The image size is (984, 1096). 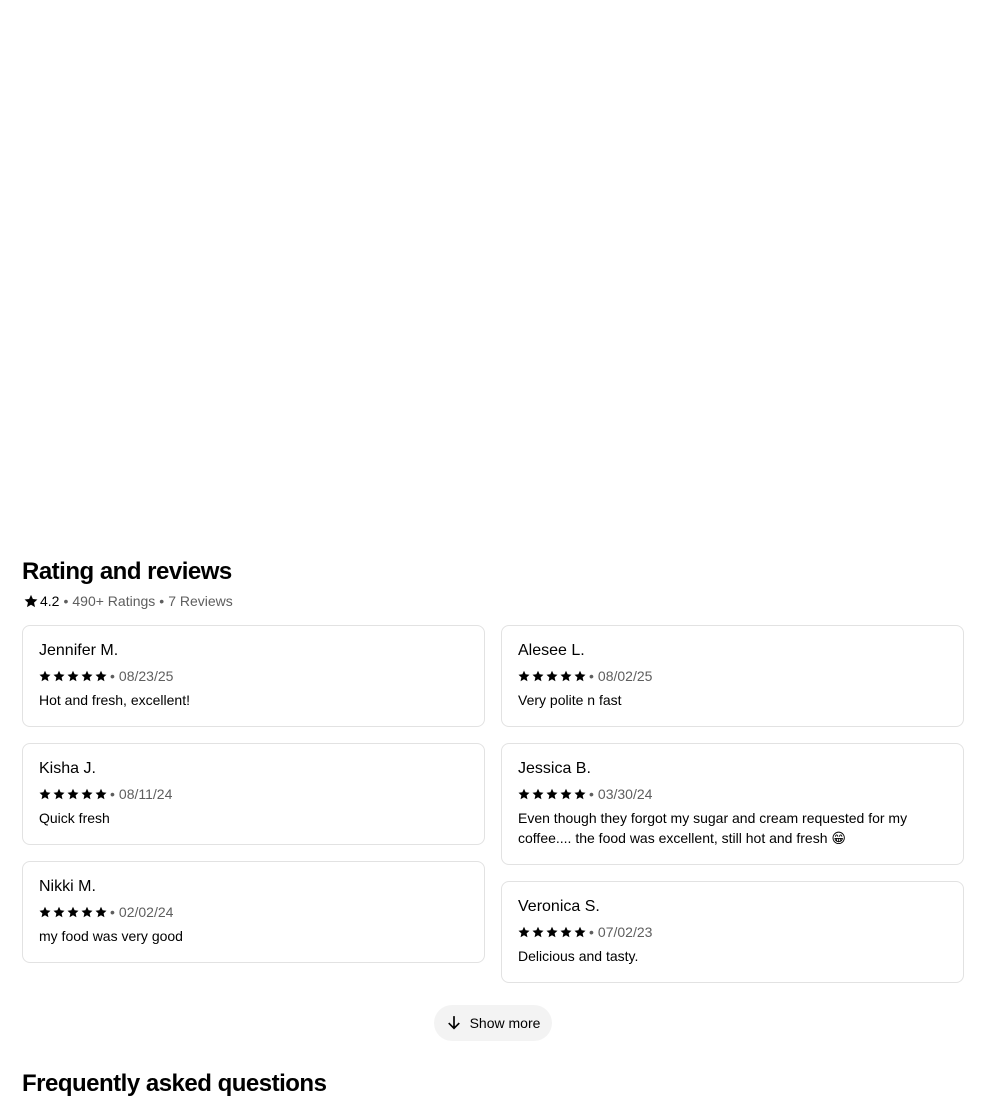 I want to click on review-meta: • 02/02/24, so click(x=253, y=912).